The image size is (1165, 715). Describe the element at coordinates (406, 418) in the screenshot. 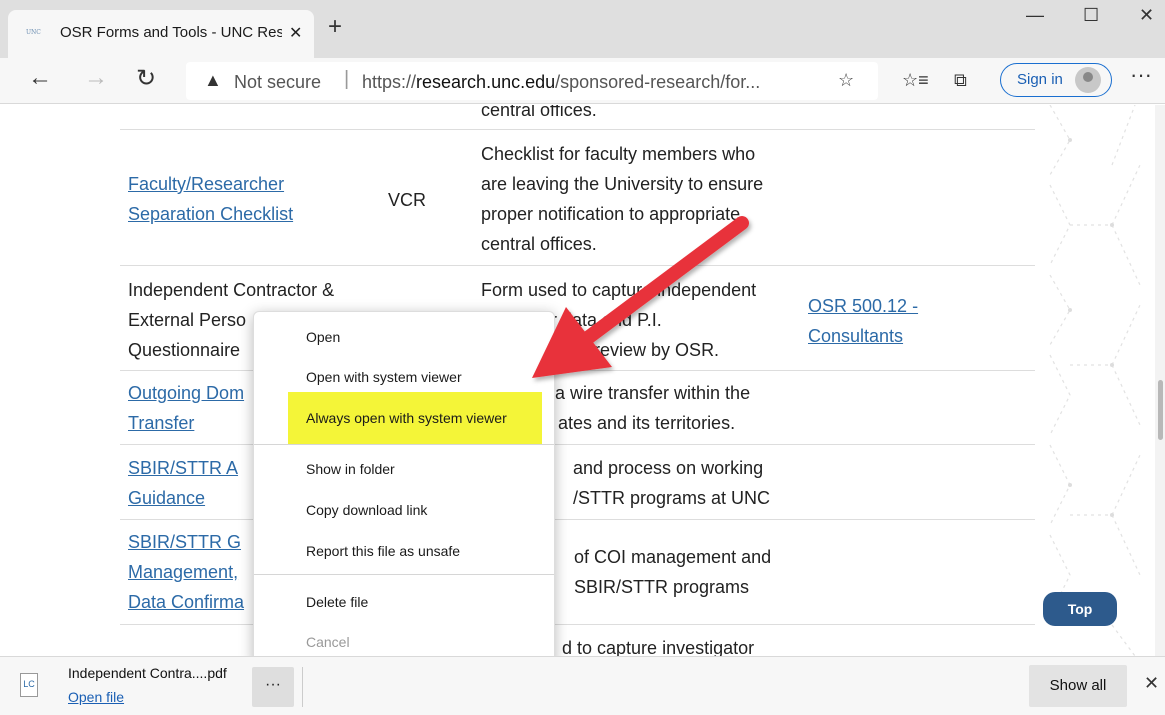

I see `menu-item-always-open-system-viewer: Always open with system viewer` at that location.